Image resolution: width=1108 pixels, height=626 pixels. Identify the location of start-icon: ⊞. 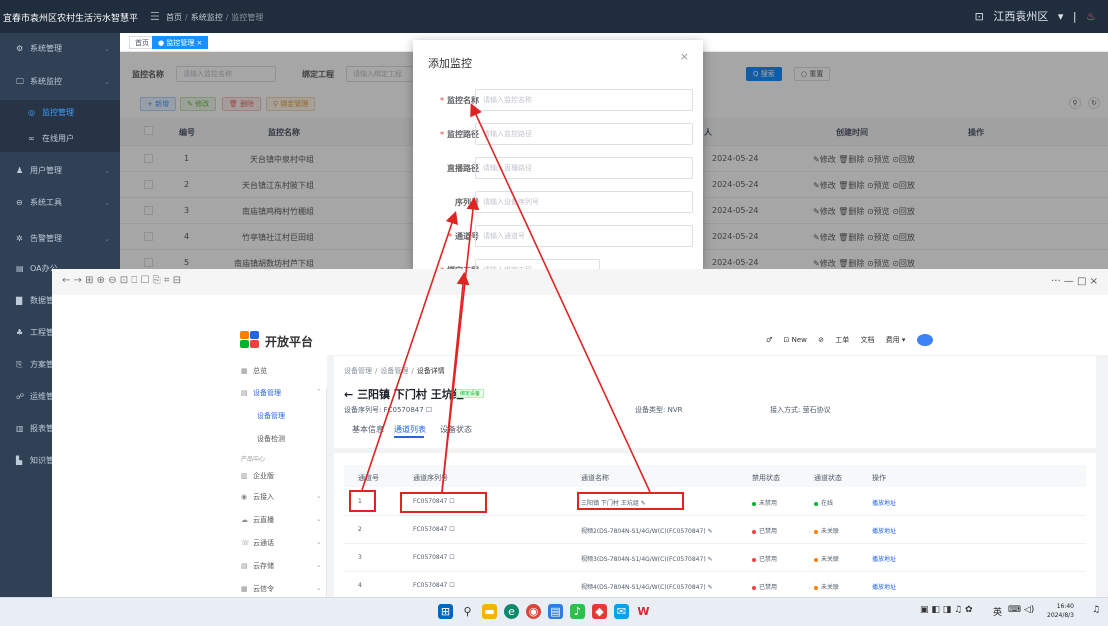
(445, 611).